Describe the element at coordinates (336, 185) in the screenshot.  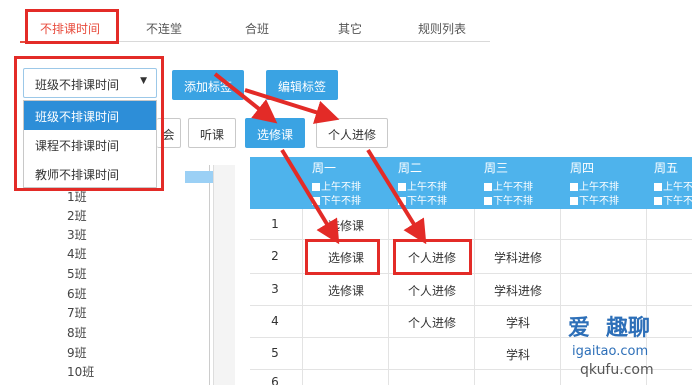
I see `mon-am-option: 上午不排` at that location.